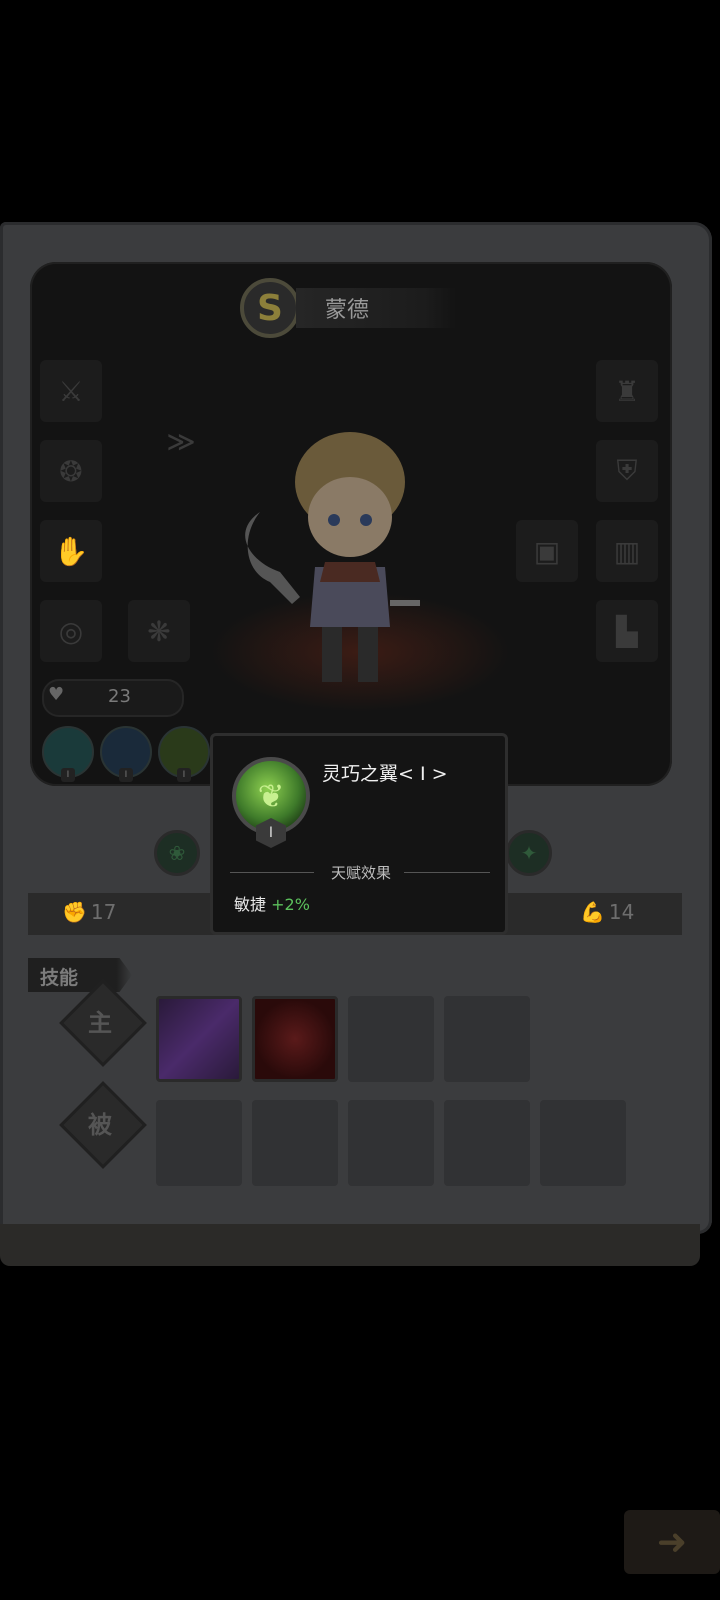  Describe the element at coordinates (592, 912) in the screenshot. I see `muscle-icon: 💪` at that location.